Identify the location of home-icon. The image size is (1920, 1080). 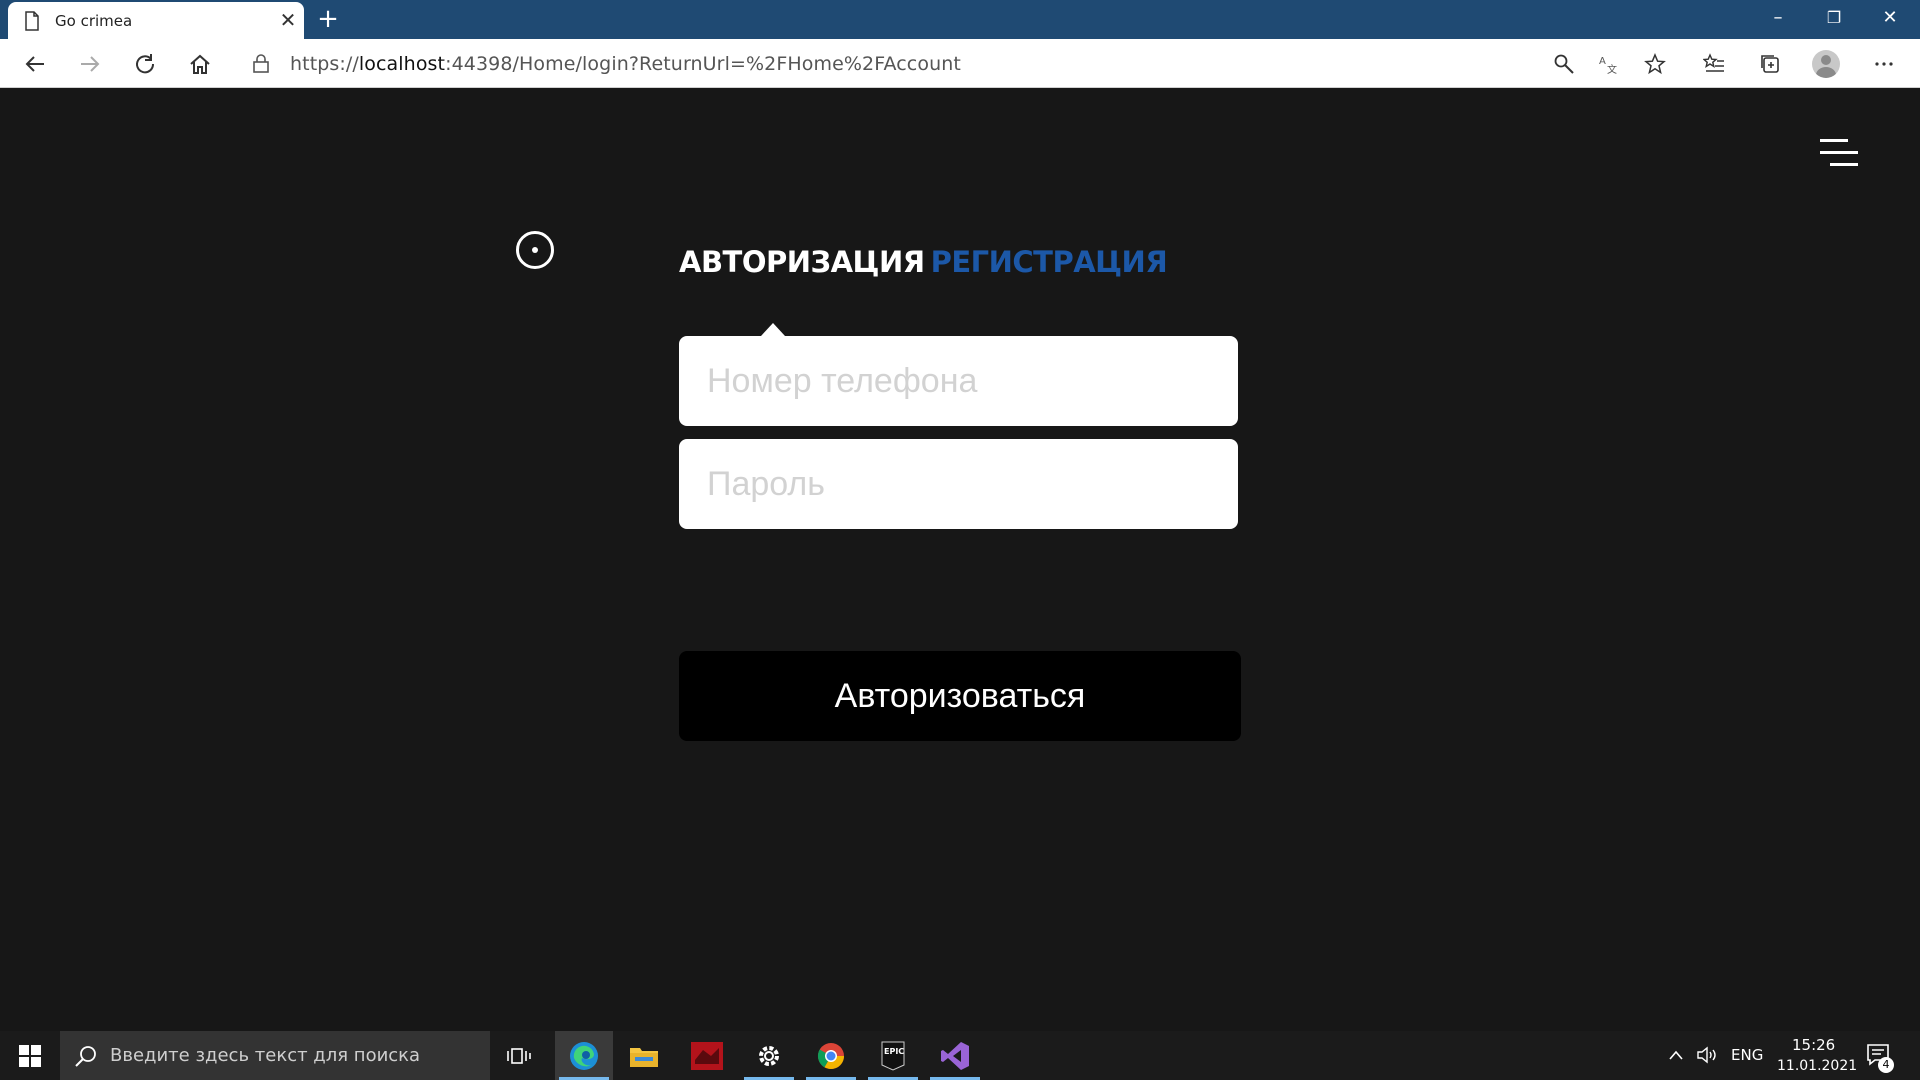
(200, 64).